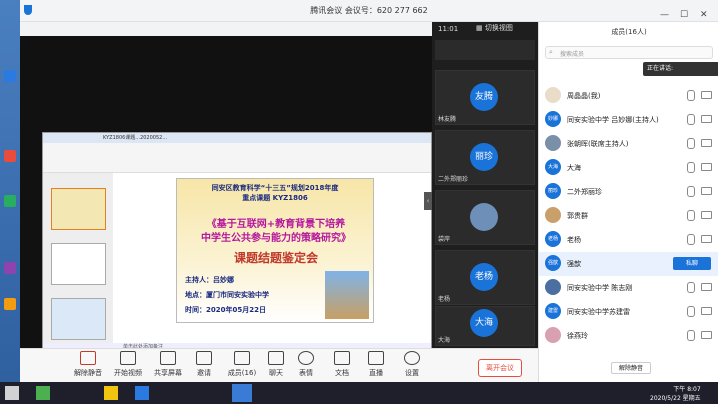 The height and width of the screenshot is (404, 718). I want to click on search-icon: ⌕, so click(551, 52).